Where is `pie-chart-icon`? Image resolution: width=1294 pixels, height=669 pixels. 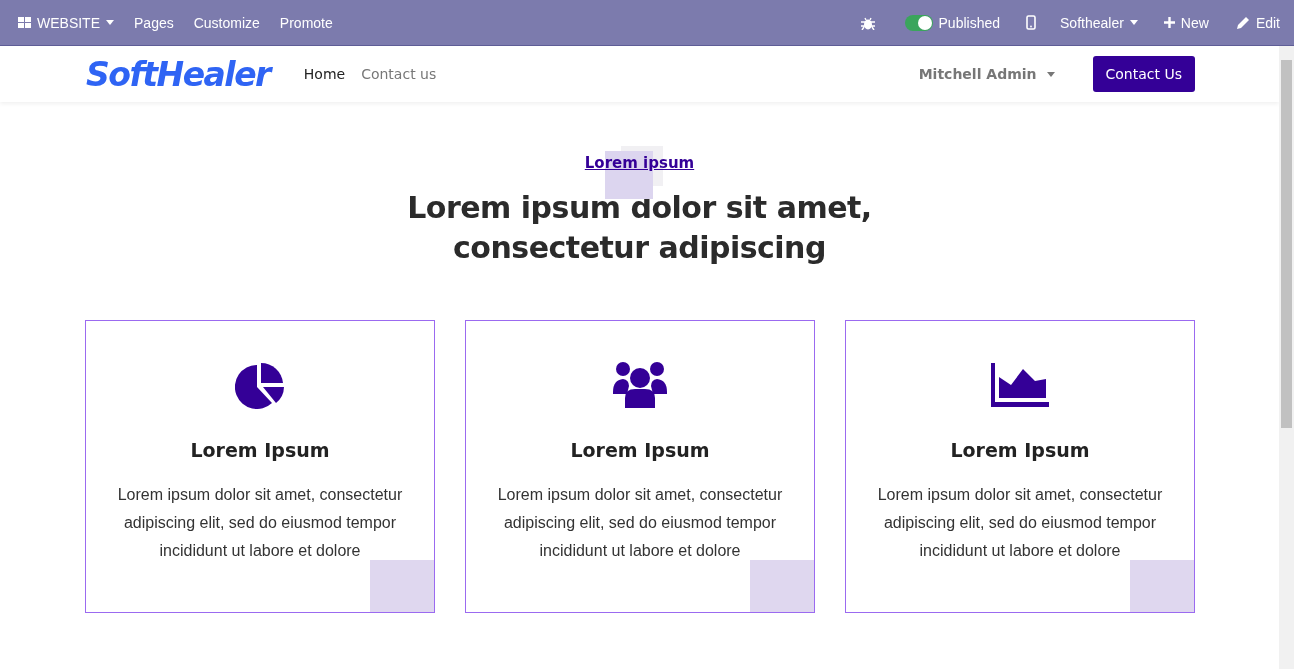 pie-chart-icon is located at coordinates (260, 385).